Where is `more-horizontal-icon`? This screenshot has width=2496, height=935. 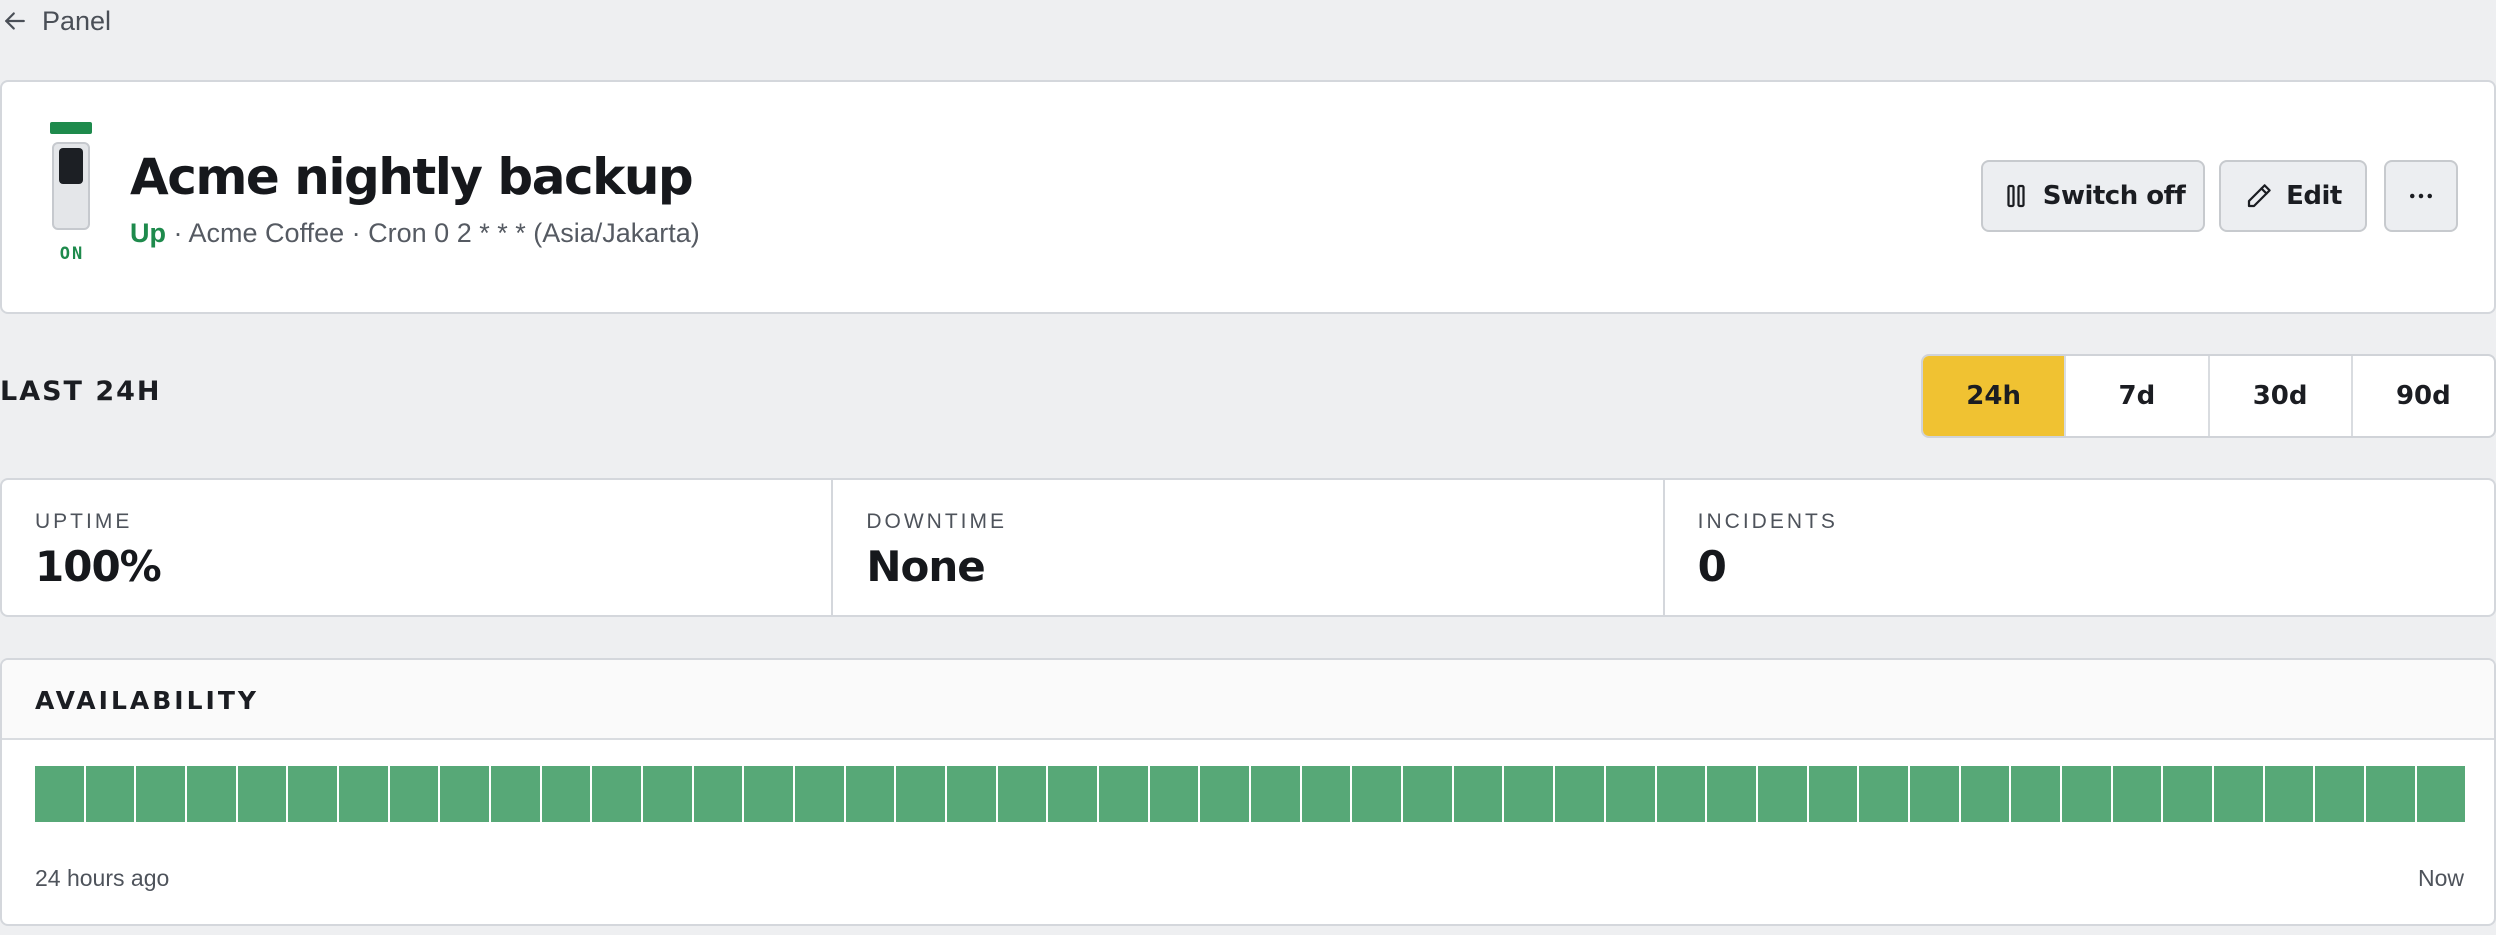
more-horizontal-icon is located at coordinates (2421, 196).